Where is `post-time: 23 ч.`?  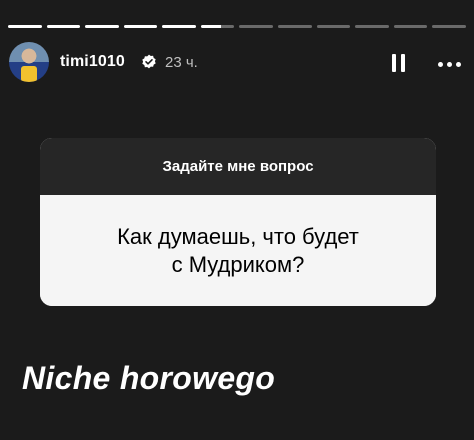 post-time: 23 ч. is located at coordinates (181, 62).